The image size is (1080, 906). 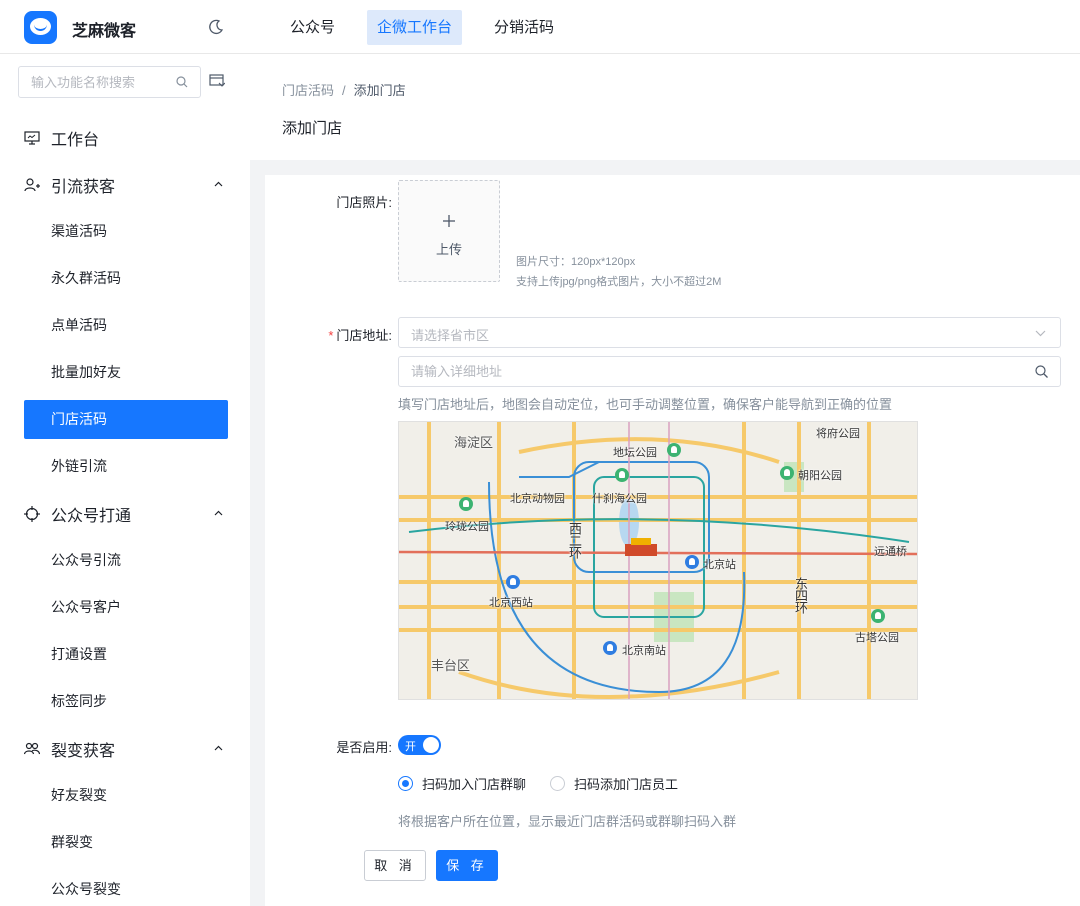 I want to click on dark-mode-moon-icon, so click(x=216, y=27).